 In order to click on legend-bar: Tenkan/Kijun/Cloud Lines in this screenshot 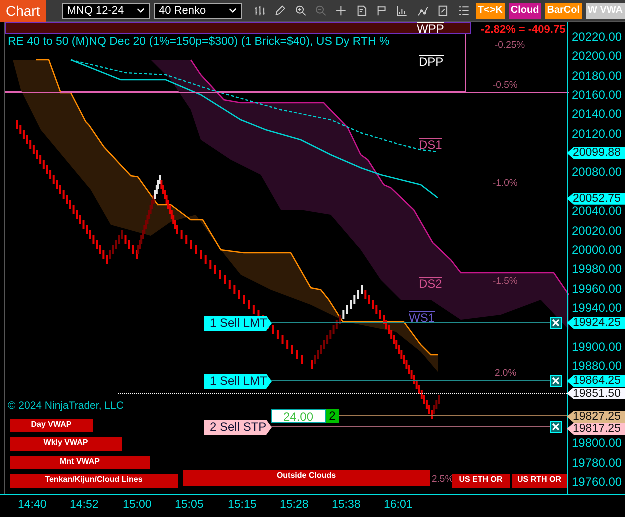, I will do `click(94, 481)`.